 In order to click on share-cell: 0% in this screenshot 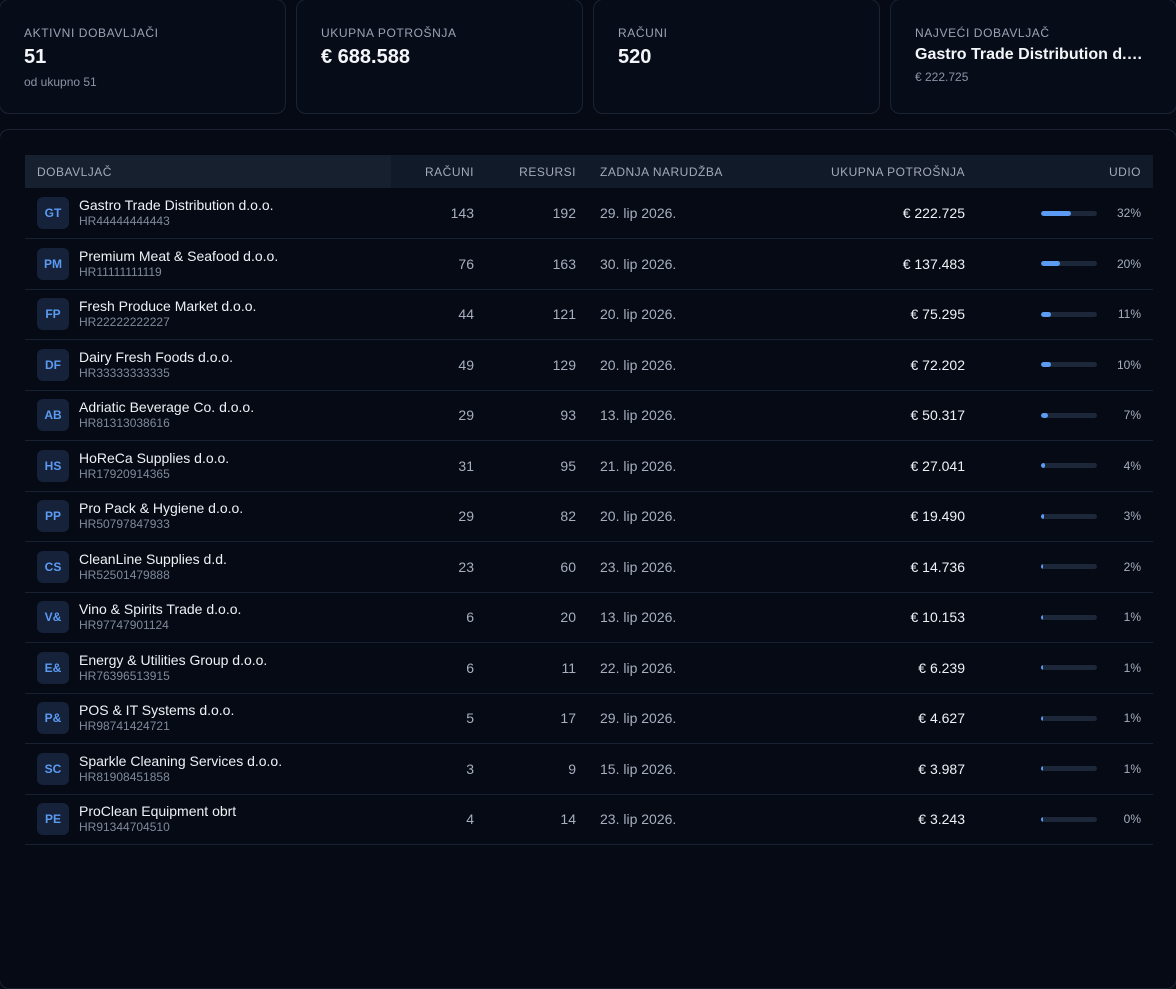, I will do `click(1065, 819)`.